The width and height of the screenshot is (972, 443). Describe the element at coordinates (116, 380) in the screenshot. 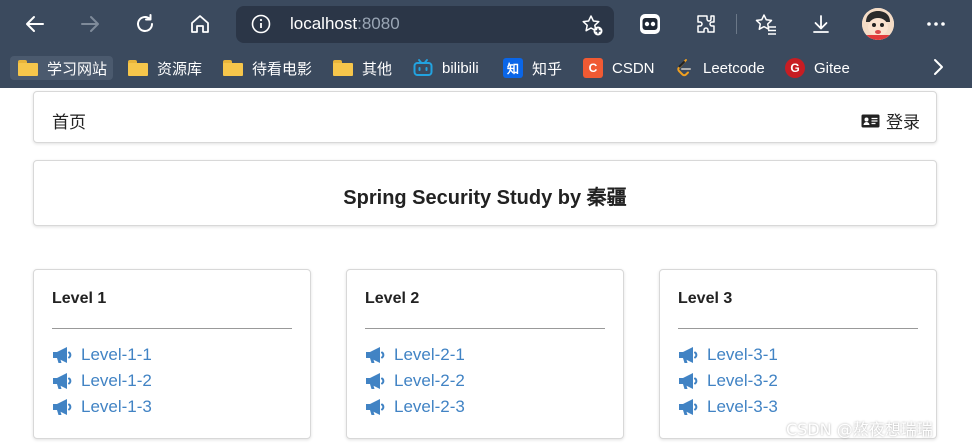

I see `level-link-label: Level-1-2` at that location.